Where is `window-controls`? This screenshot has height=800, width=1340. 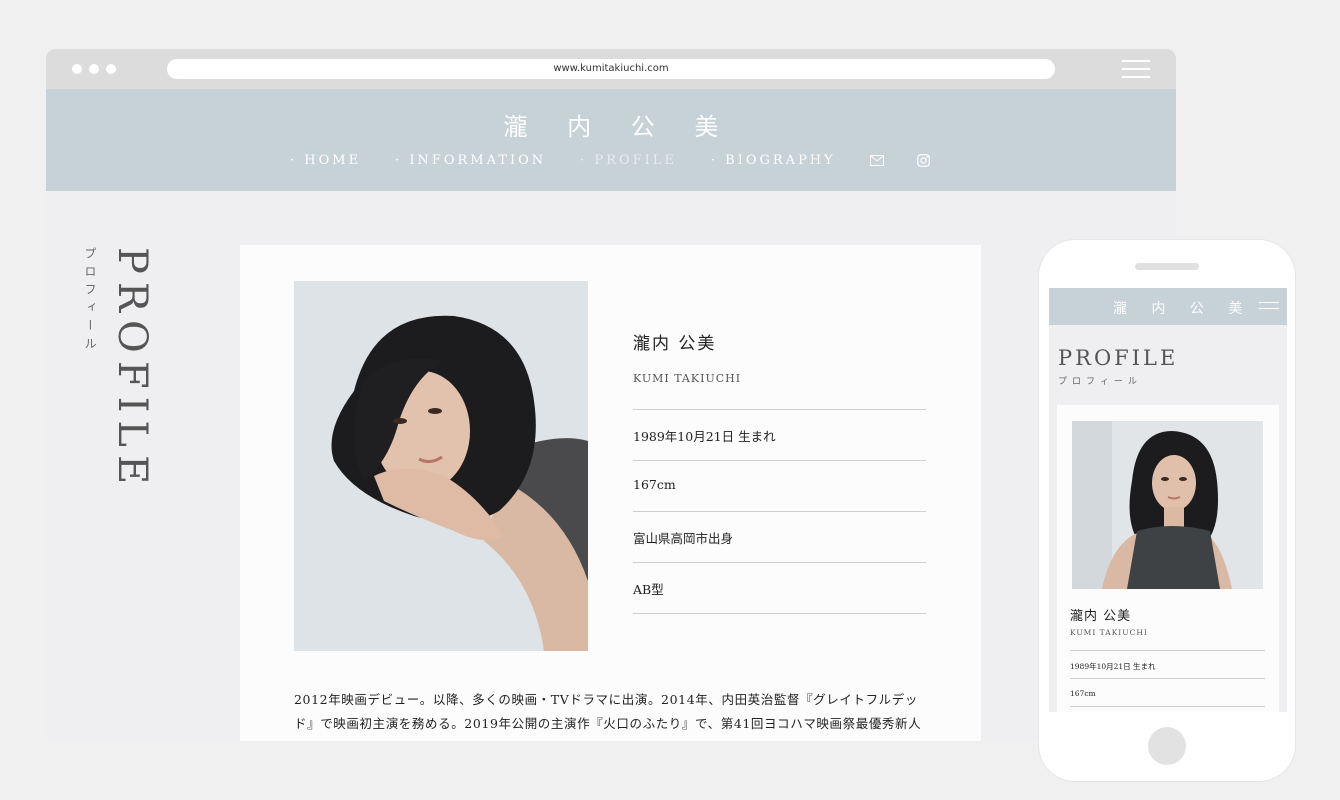
window-controls is located at coordinates (94, 69).